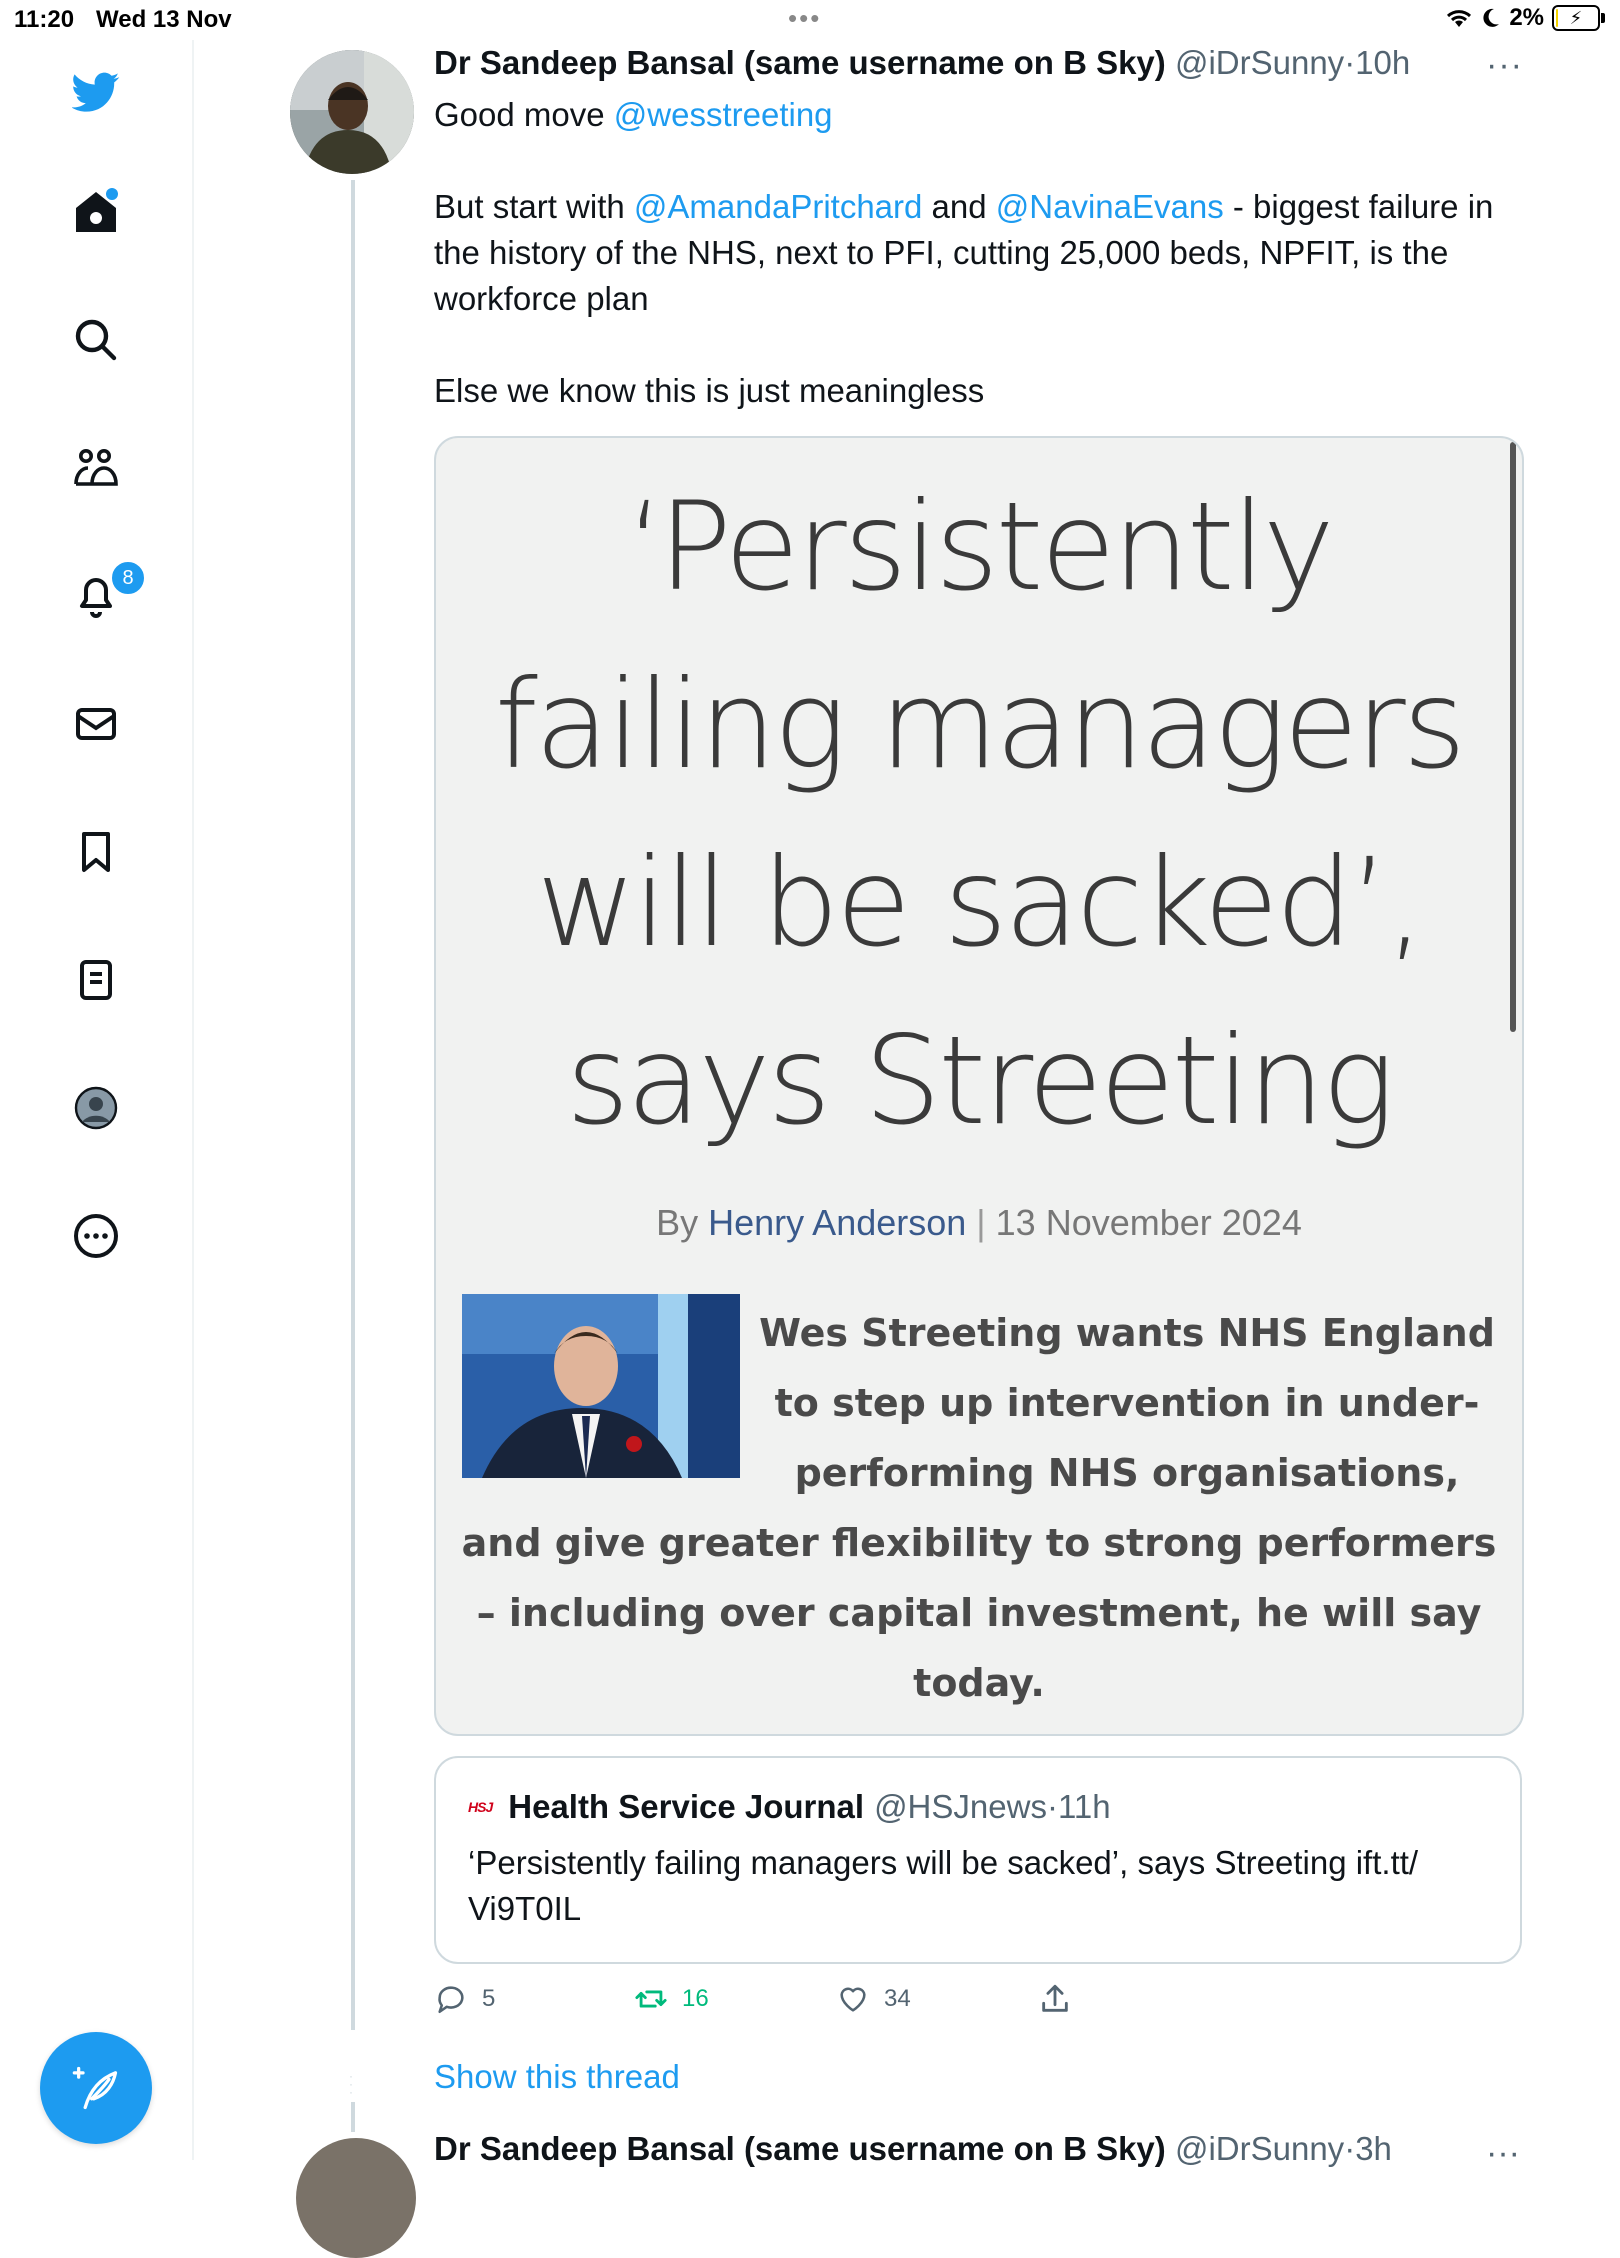  Describe the element at coordinates (1259, 2148) in the screenshot. I see `next-author-handle: @iDrSunny` at that location.